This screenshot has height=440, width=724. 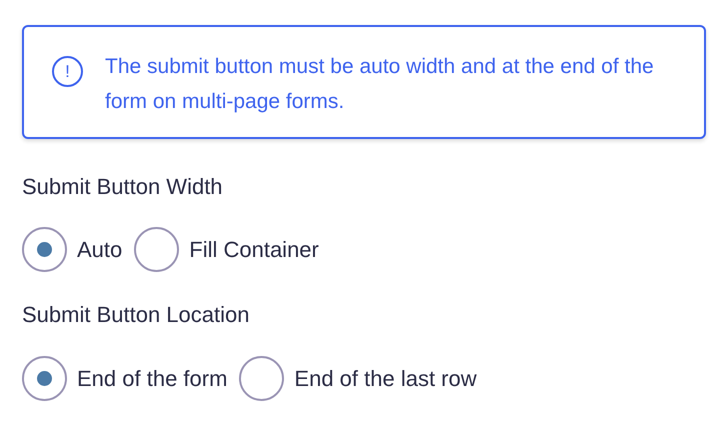 I want to click on radio-label: Fill Container, so click(x=254, y=249).